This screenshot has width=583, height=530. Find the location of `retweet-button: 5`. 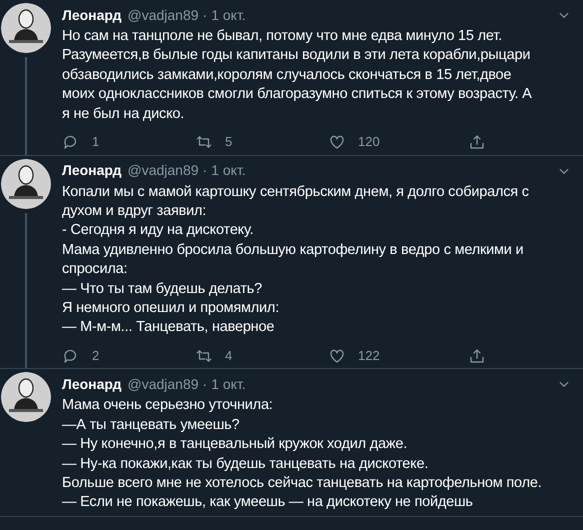

retweet-button: 5 is located at coordinates (261, 142).